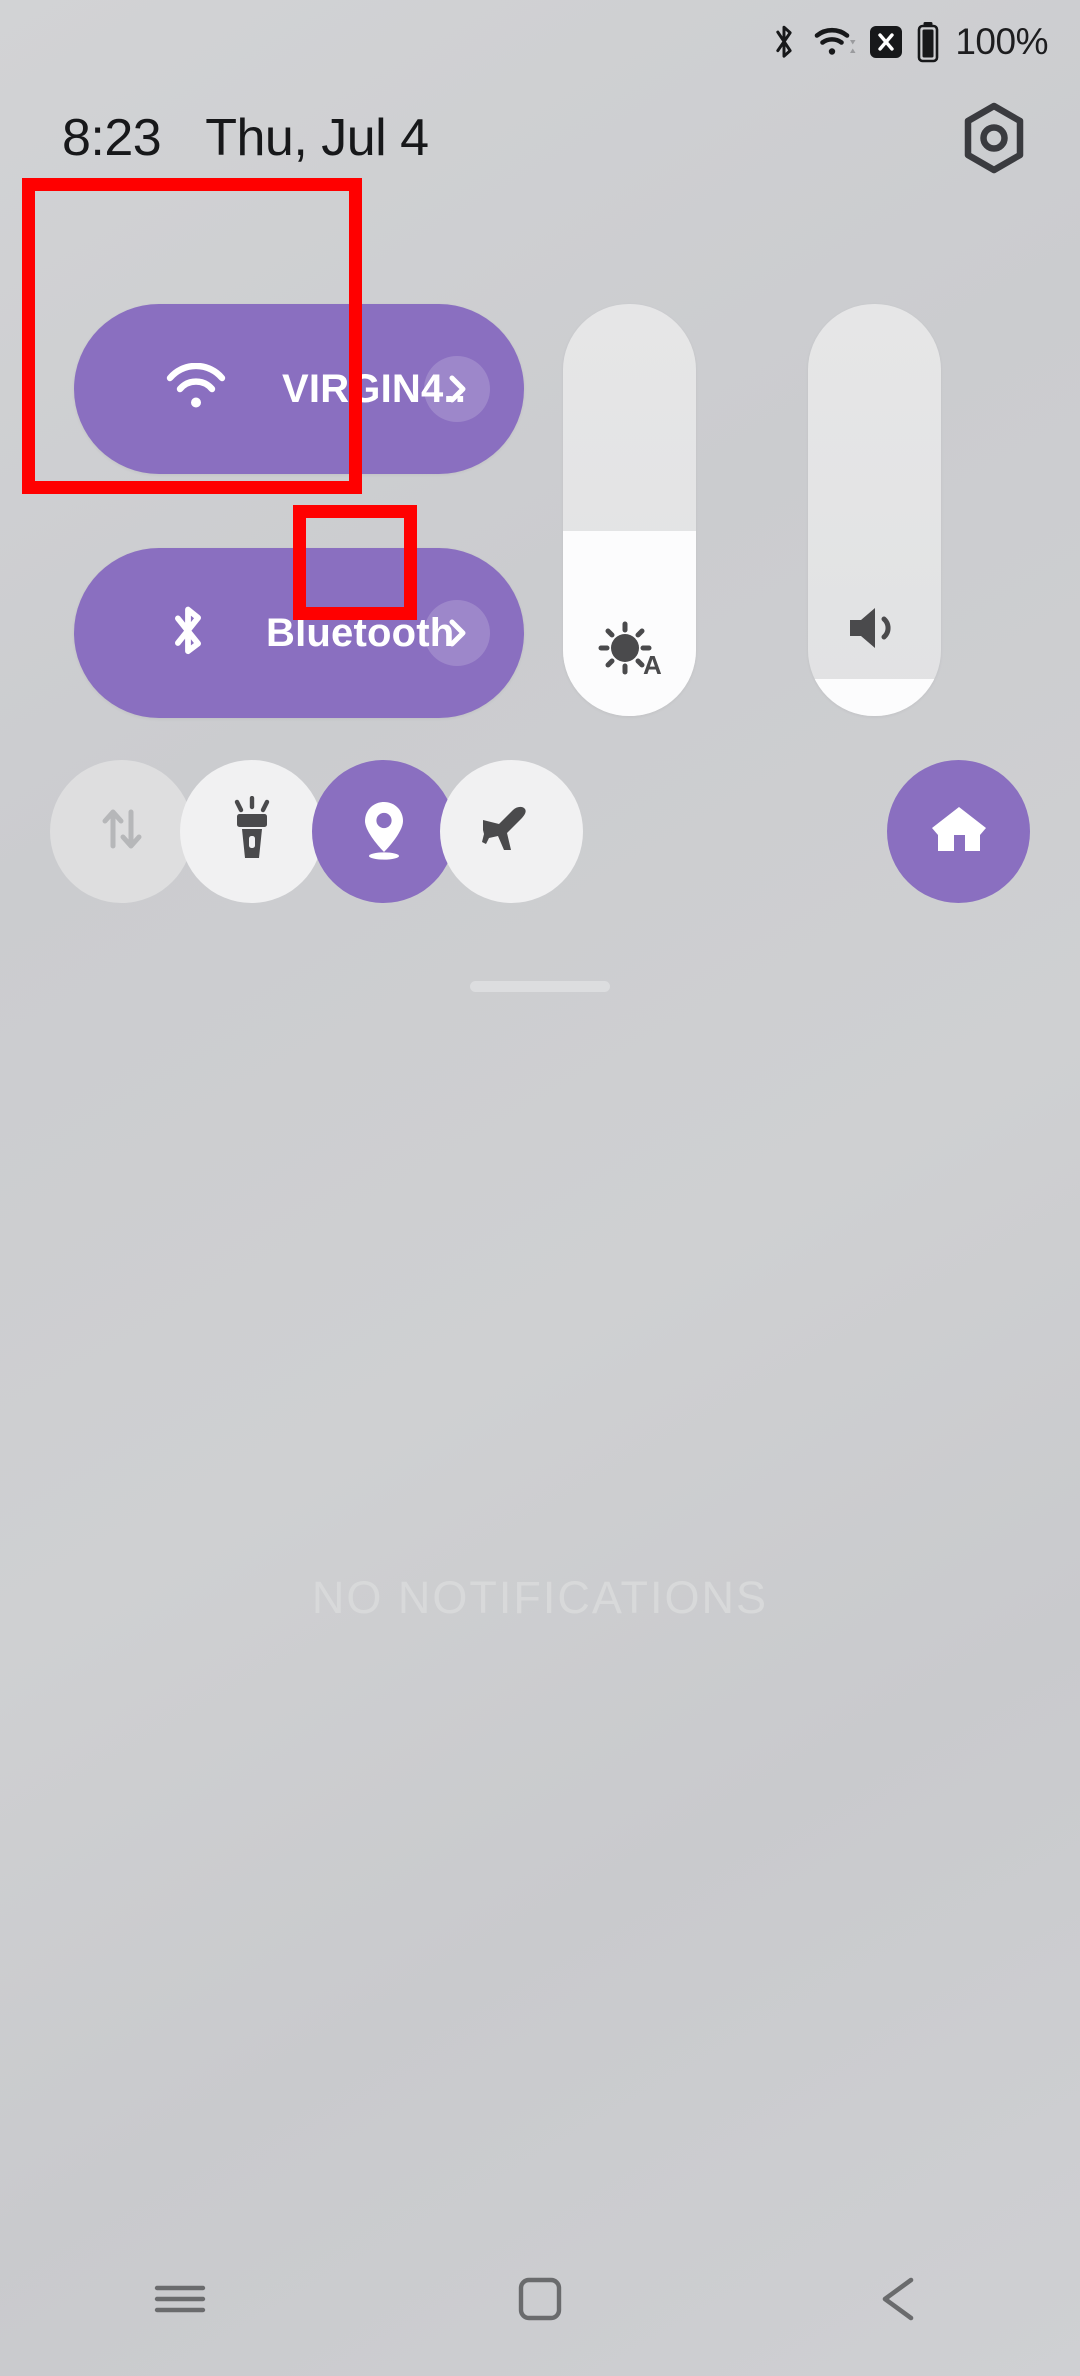 The width and height of the screenshot is (1080, 2376). Describe the element at coordinates (540, 986) in the screenshot. I see `panel-drag-handle` at that location.